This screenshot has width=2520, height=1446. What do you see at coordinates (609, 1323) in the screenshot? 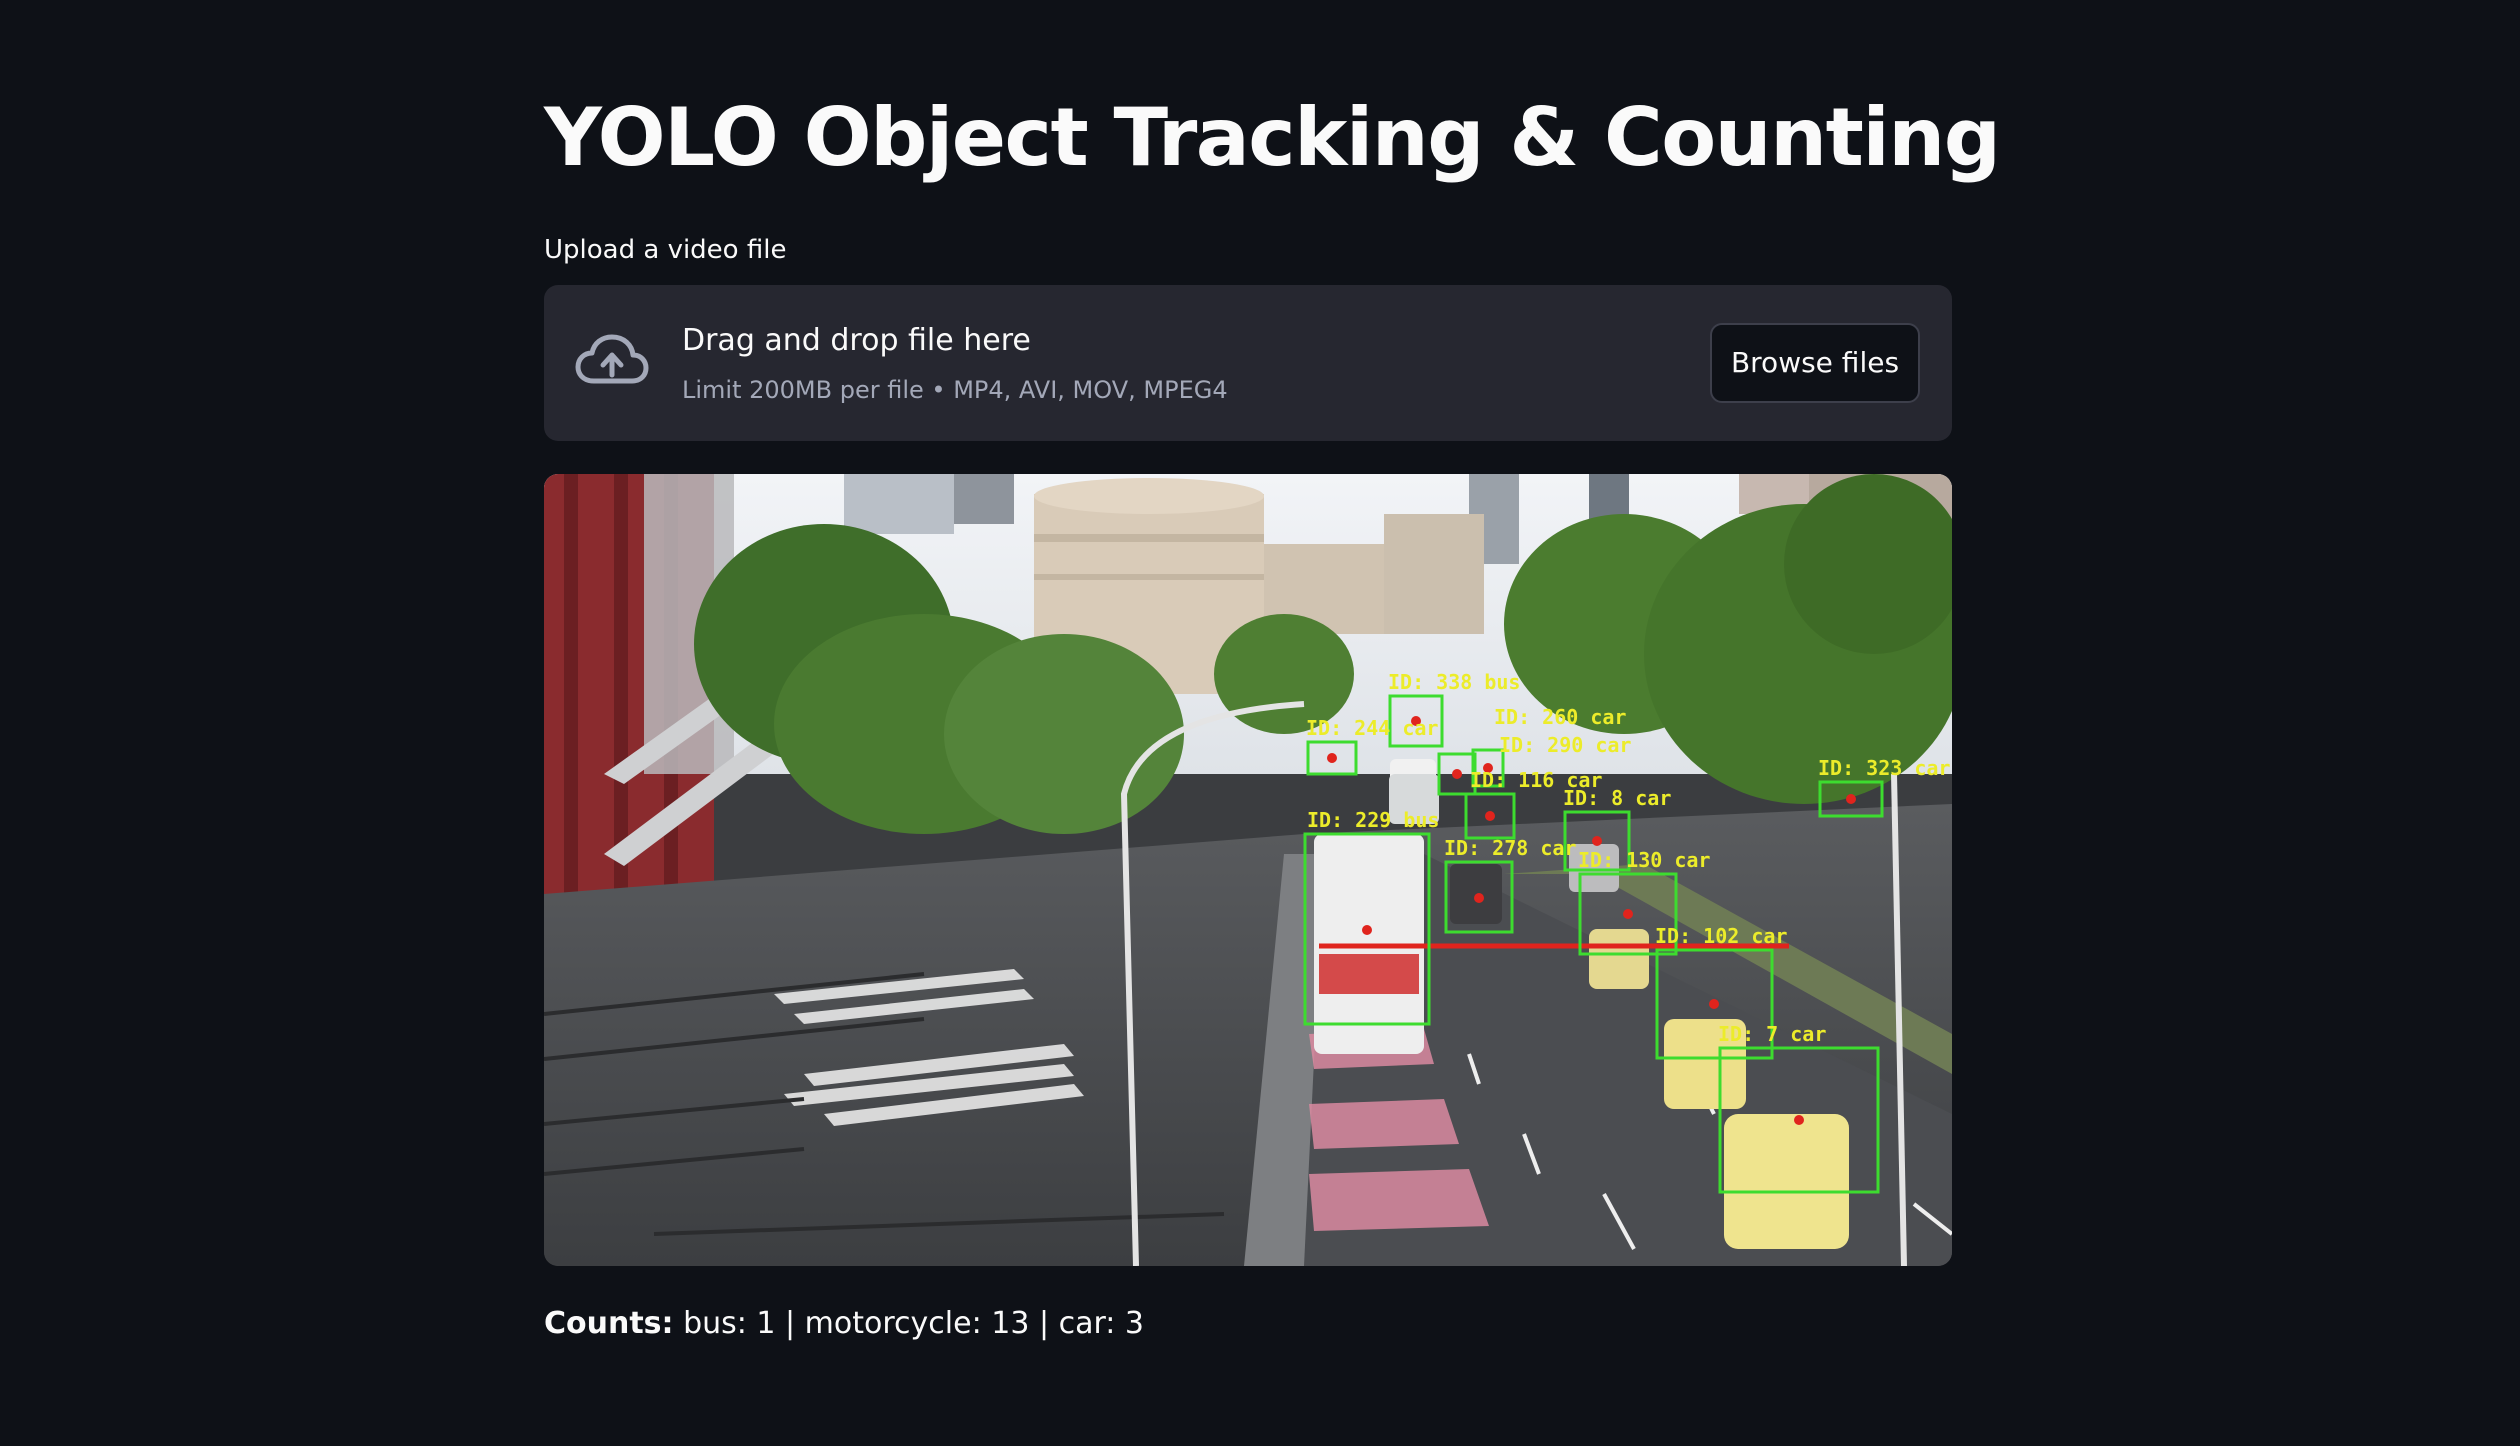
I see `counts-label: Counts:` at bounding box center [609, 1323].